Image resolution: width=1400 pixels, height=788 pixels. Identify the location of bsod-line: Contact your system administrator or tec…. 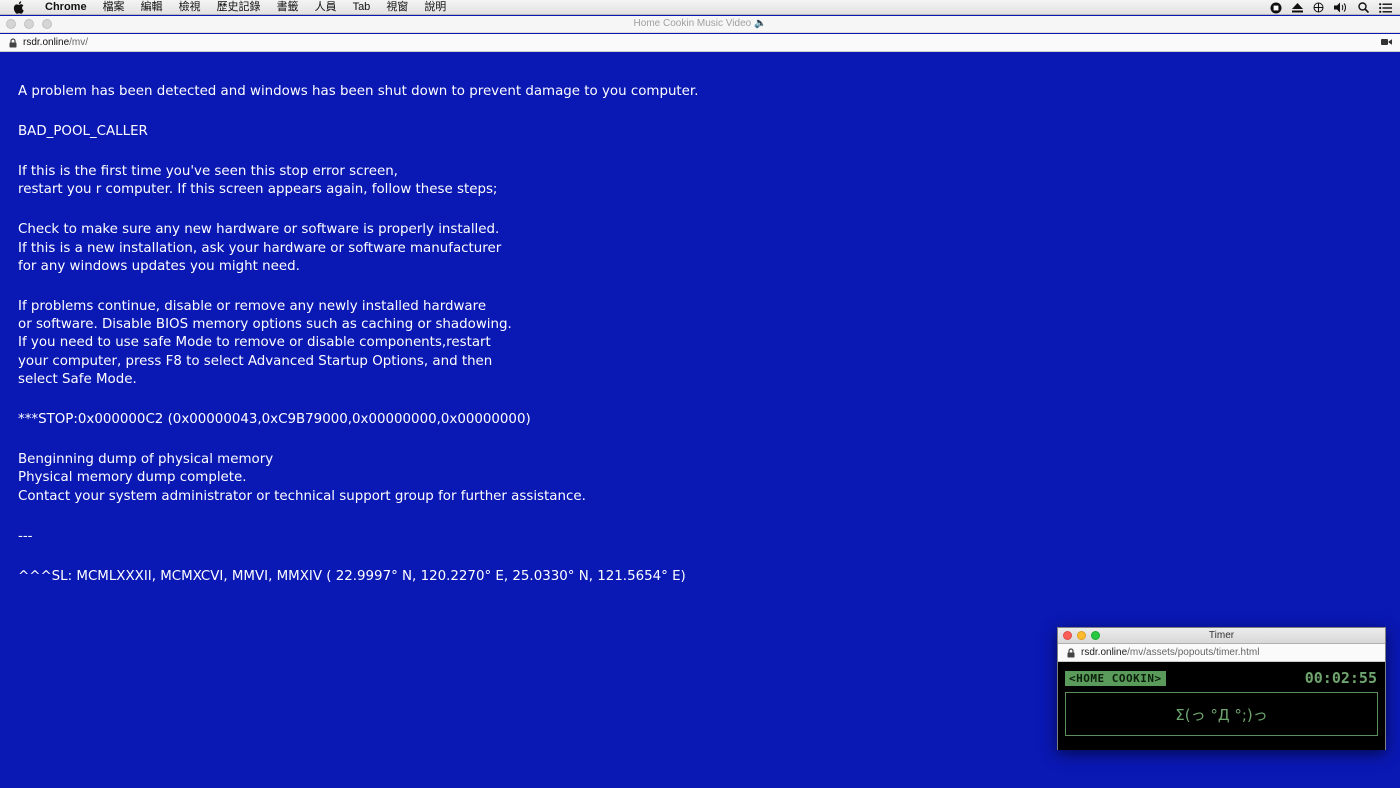
(302, 496).